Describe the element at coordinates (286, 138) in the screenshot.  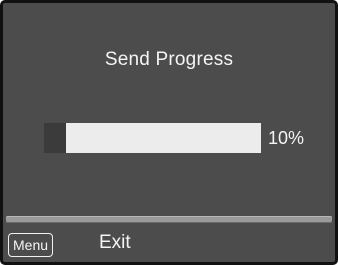
I see `progress-percent-label: 10%` at that location.